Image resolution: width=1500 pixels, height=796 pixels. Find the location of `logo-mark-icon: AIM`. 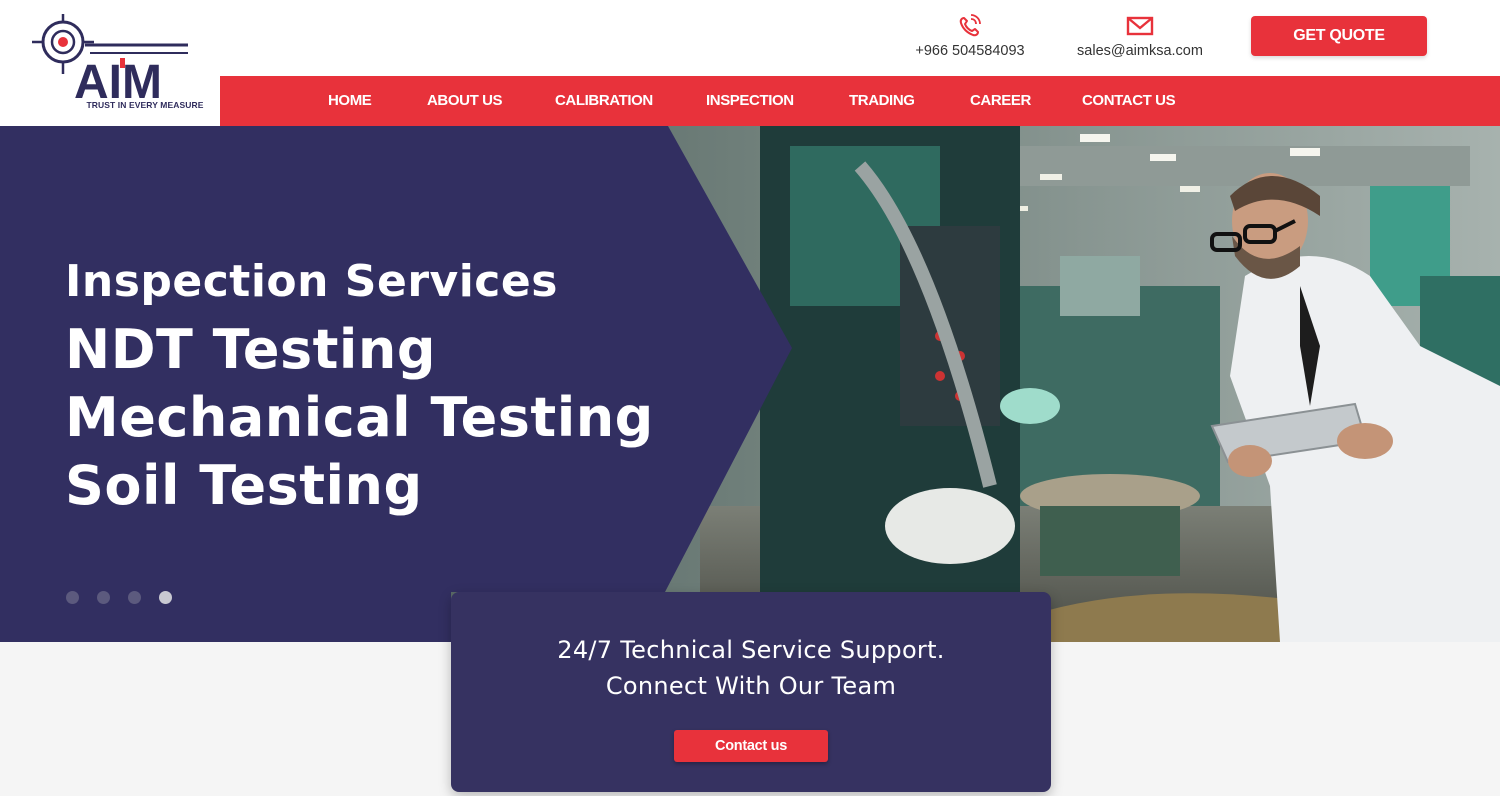

logo-mark-icon: AIM is located at coordinates (110, 61).